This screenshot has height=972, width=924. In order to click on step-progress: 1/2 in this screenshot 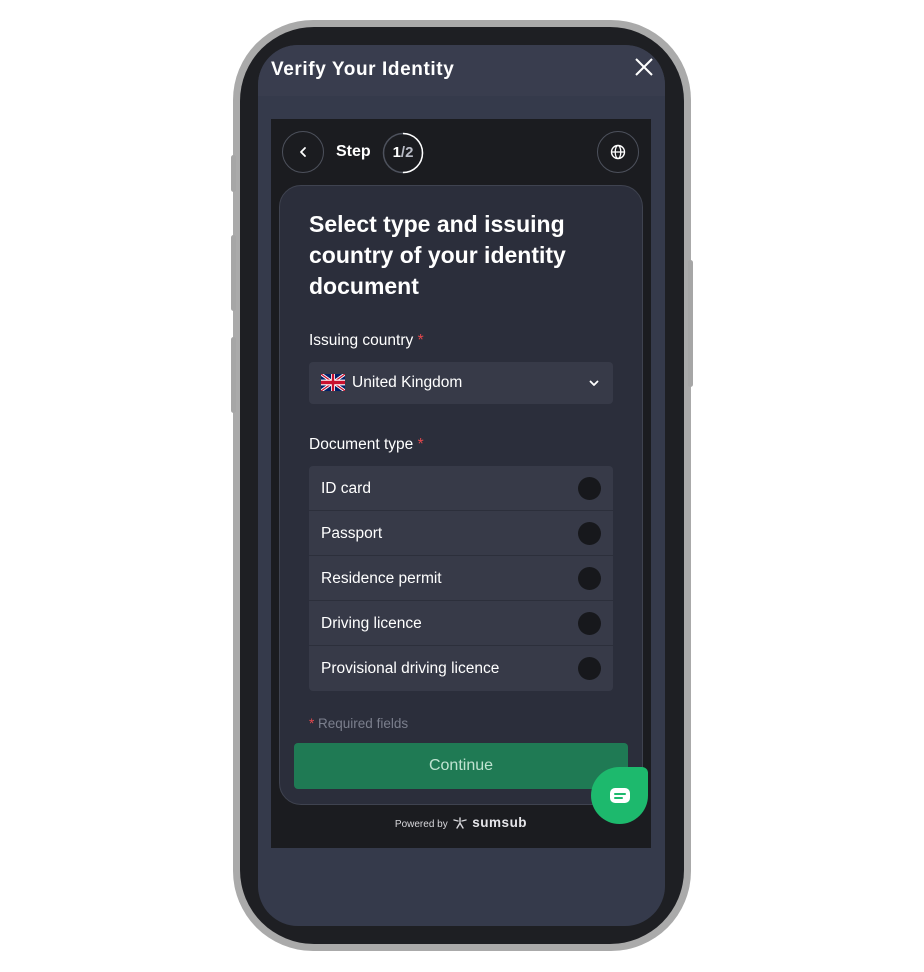, I will do `click(403, 153)`.